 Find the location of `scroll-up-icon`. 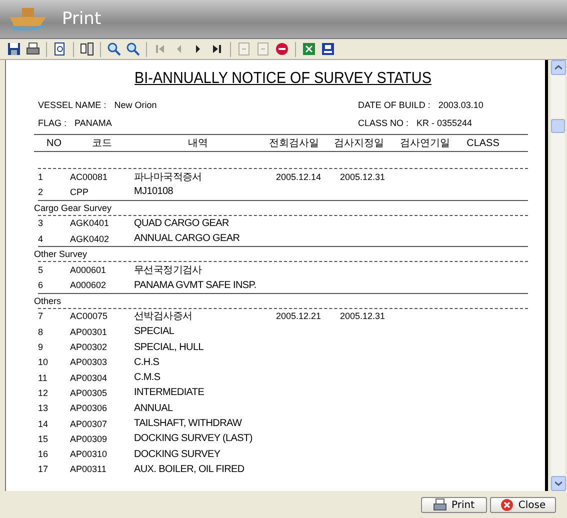

scroll-up-icon is located at coordinates (558, 67).